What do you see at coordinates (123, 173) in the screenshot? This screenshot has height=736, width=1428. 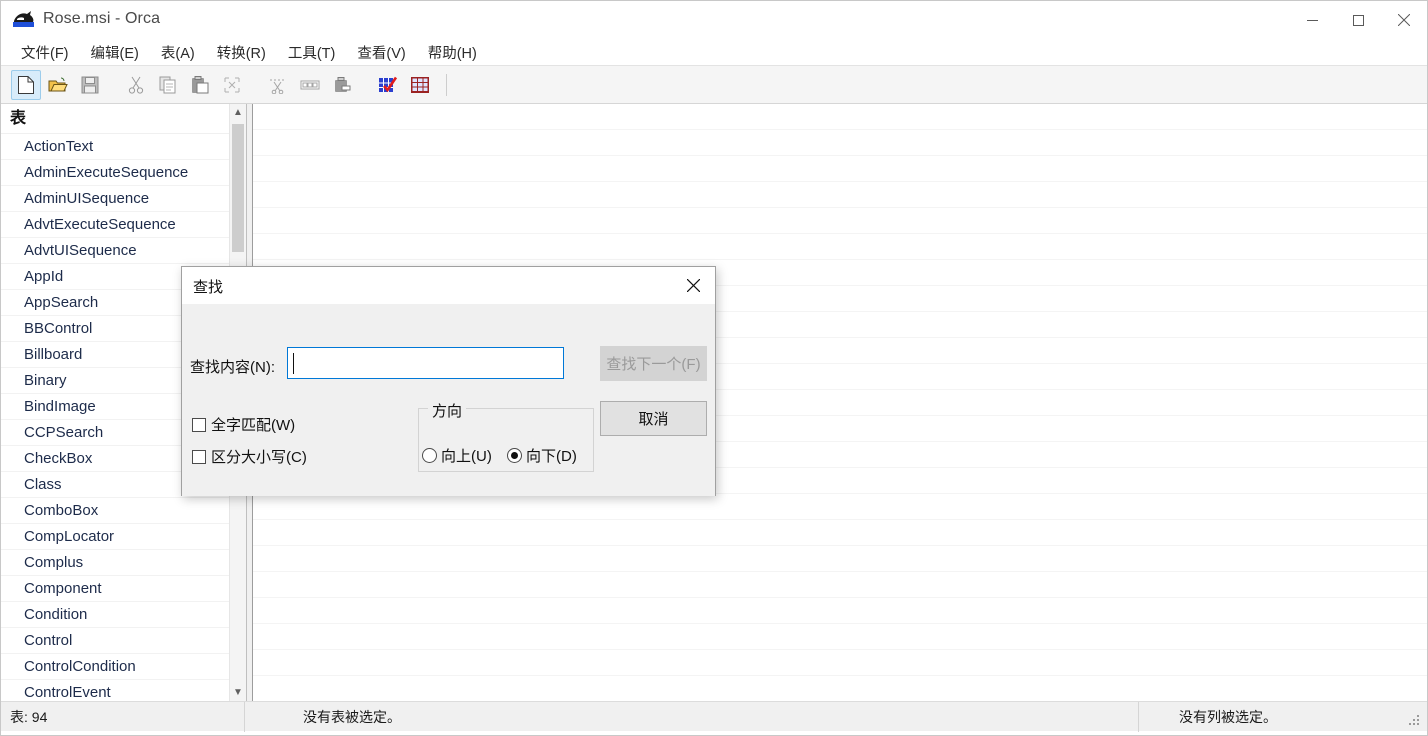 I see `table-list-item: AdminExecuteSequence` at bounding box center [123, 173].